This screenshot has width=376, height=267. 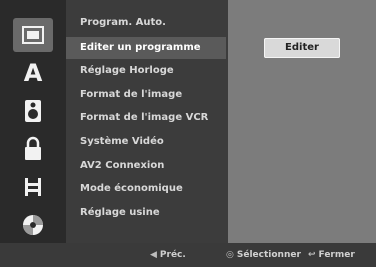 What do you see at coordinates (146, 166) in the screenshot?
I see `menu-item-av2-connection: AV2 Connexion` at bounding box center [146, 166].